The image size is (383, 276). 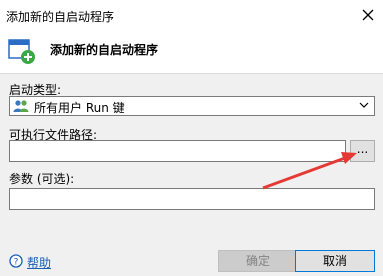 I want to click on dialog-footer: ? 帮助 确定 取消, so click(x=191, y=260).